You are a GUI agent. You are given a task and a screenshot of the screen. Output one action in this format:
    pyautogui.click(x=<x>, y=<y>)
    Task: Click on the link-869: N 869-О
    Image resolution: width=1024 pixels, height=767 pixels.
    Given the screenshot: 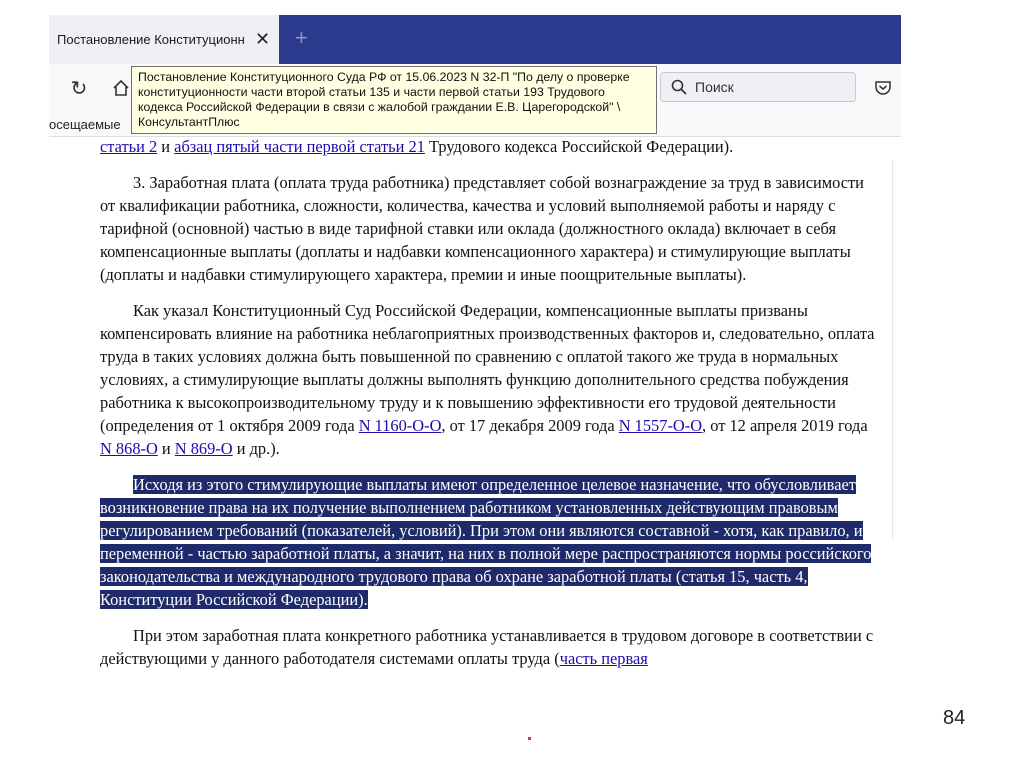 What is the action you would take?
    pyautogui.click(x=204, y=448)
    